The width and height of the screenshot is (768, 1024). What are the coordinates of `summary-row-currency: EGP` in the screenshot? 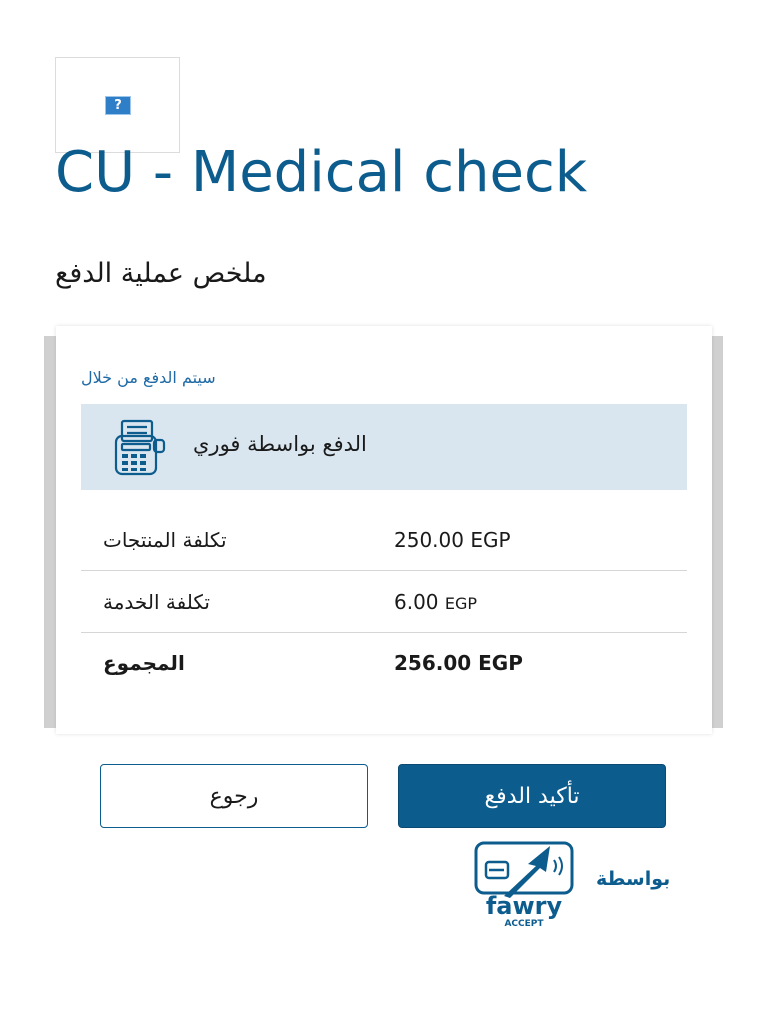 It's located at (461, 603).